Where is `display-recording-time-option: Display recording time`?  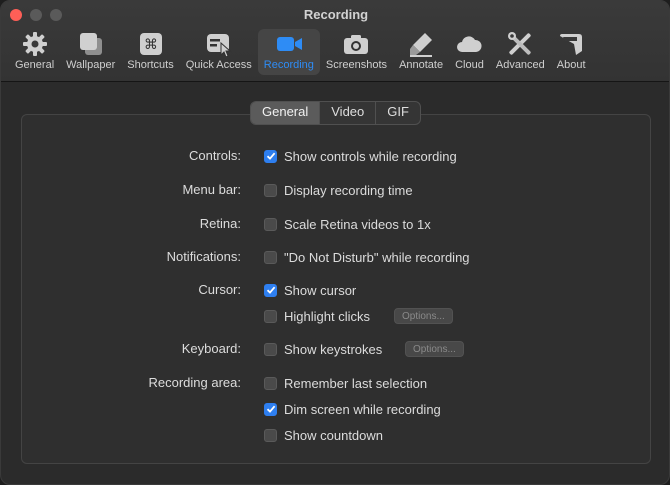
display-recording-time-option: Display recording time is located at coordinates (338, 190).